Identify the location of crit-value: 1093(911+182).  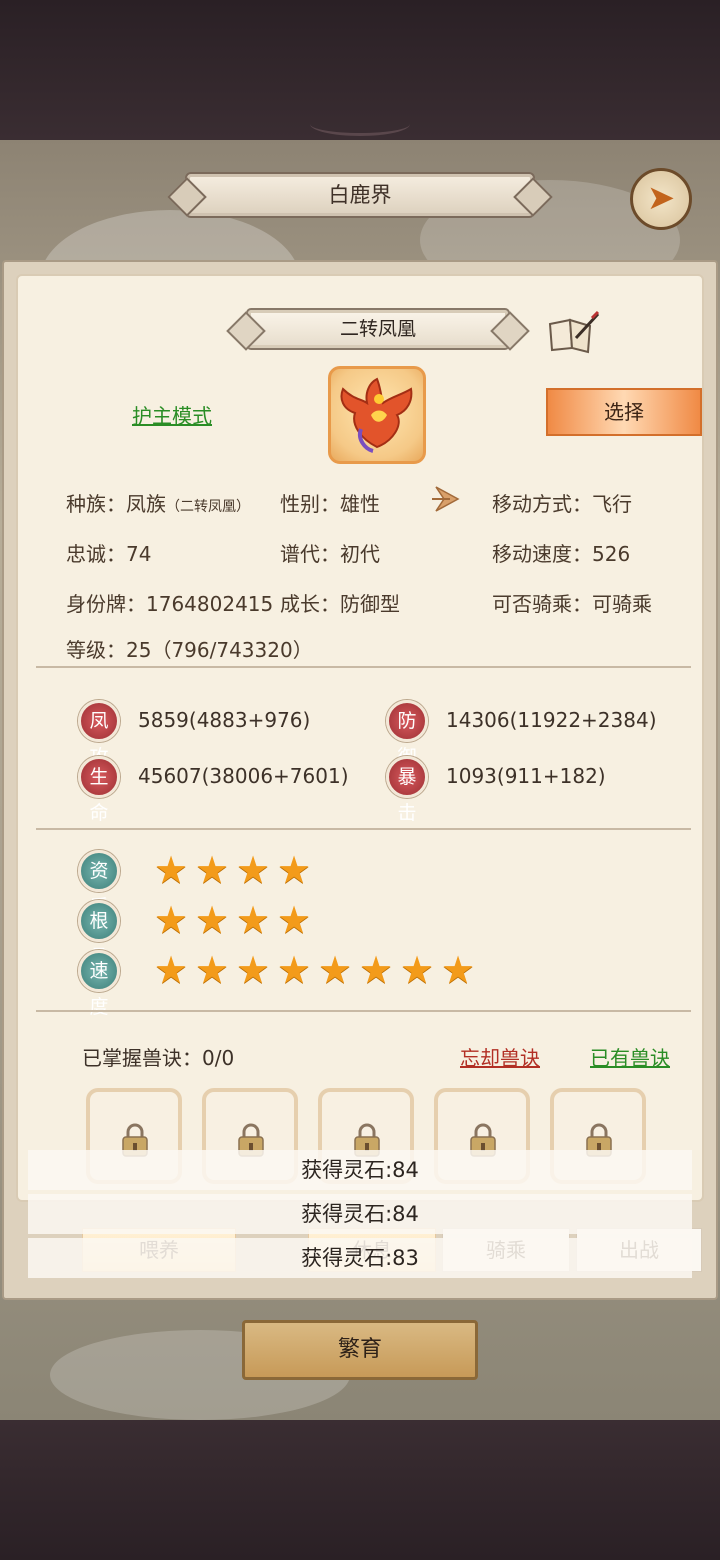
(526, 776).